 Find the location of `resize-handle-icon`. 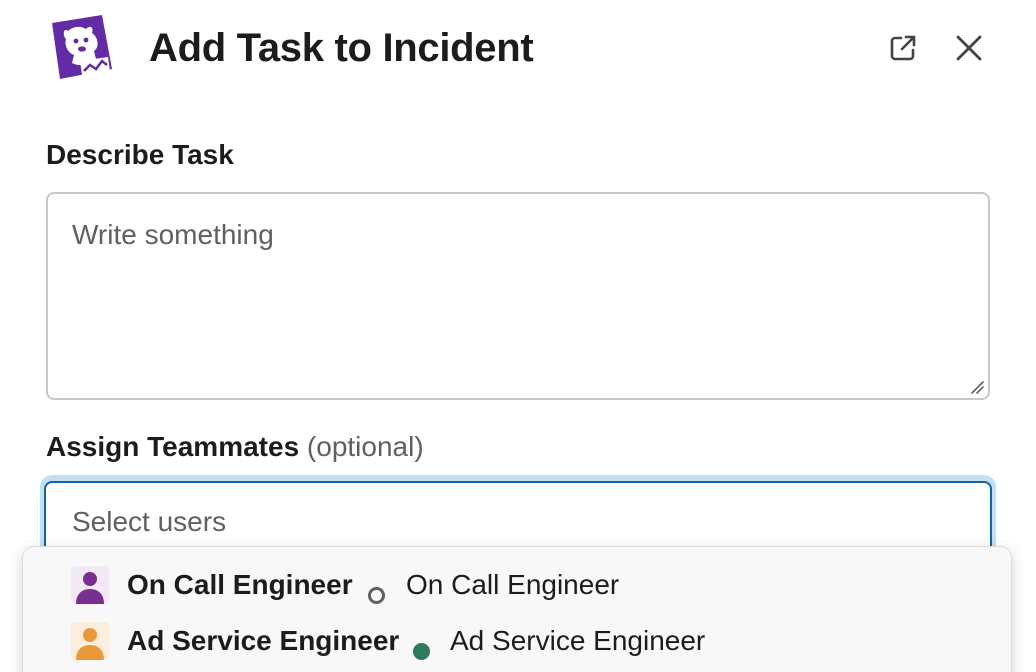

resize-handle-icon is located at coordinates (977, 387).